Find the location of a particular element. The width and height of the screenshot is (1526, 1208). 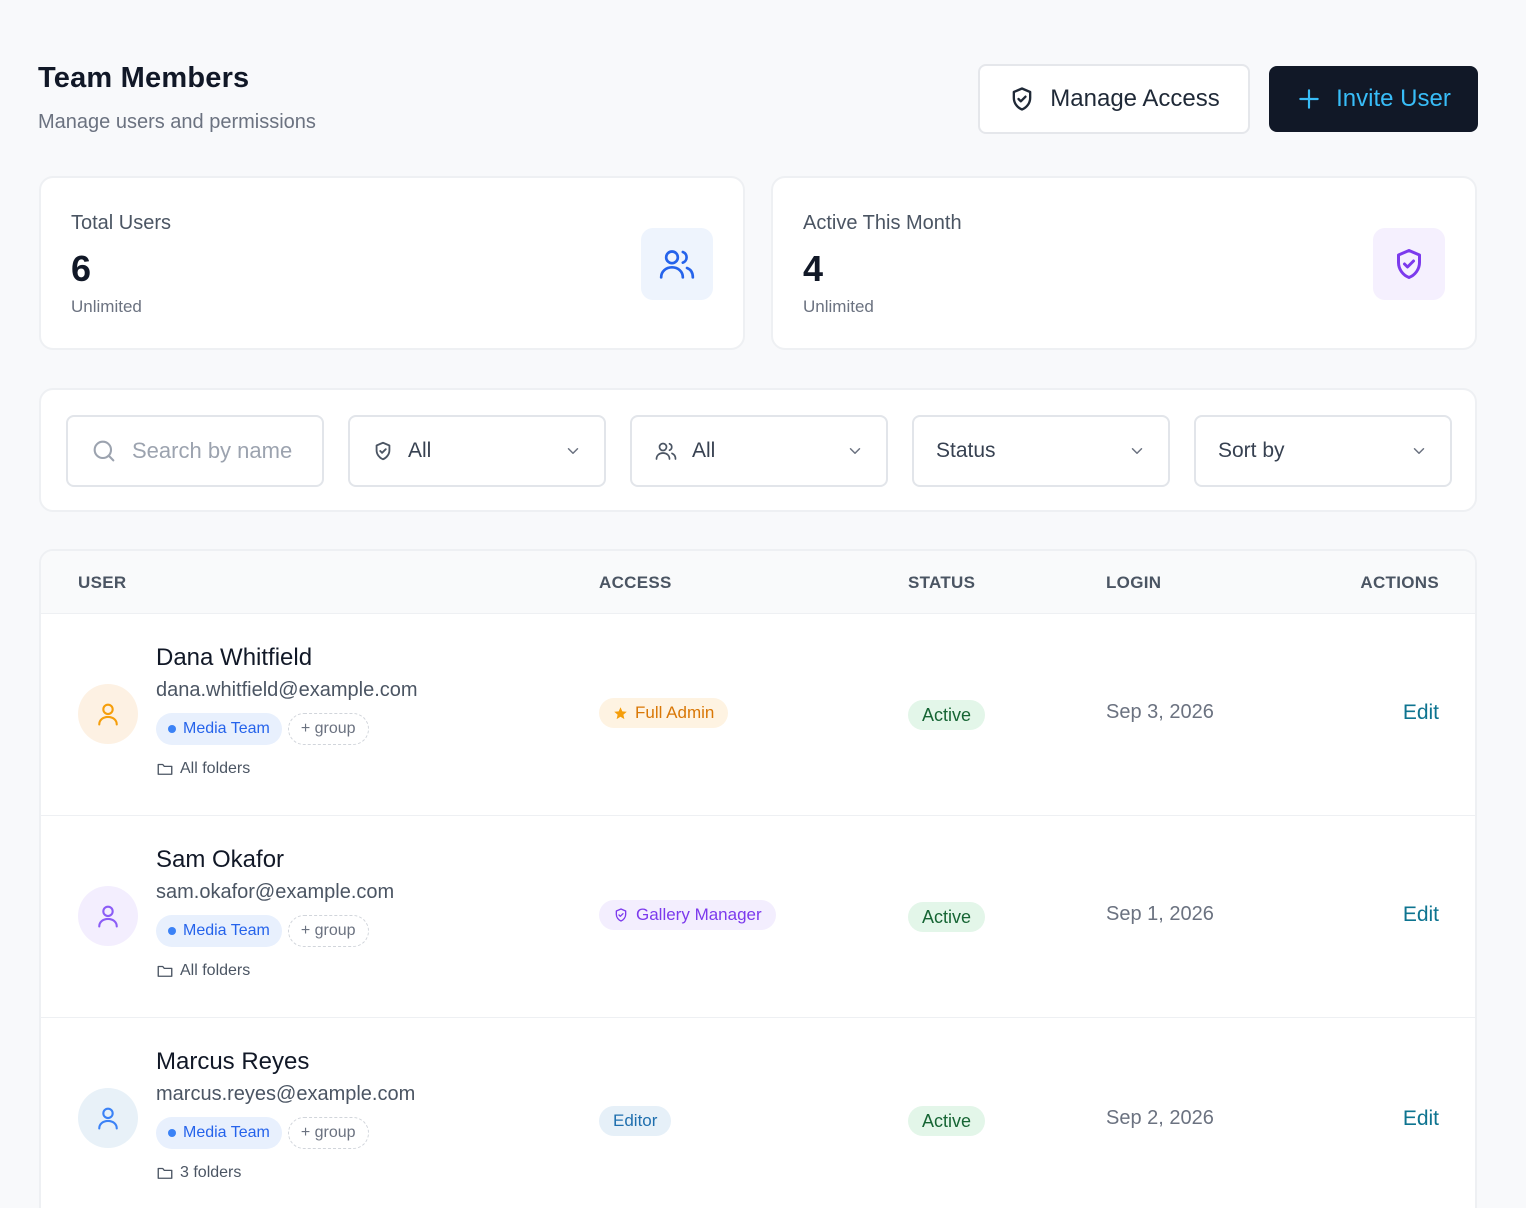

page-title: Team Members is located at coordinates (144, 78).